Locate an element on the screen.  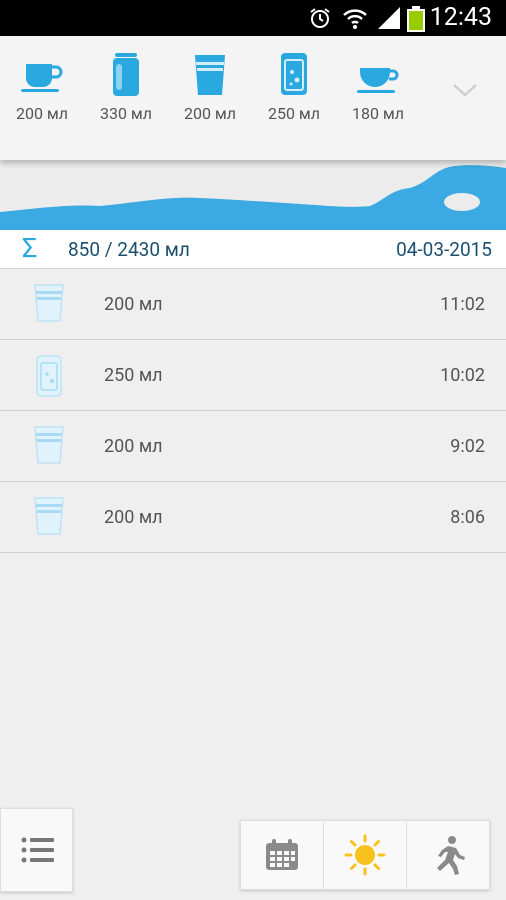
bottom-toolbar is located at coordinates (365, 855).